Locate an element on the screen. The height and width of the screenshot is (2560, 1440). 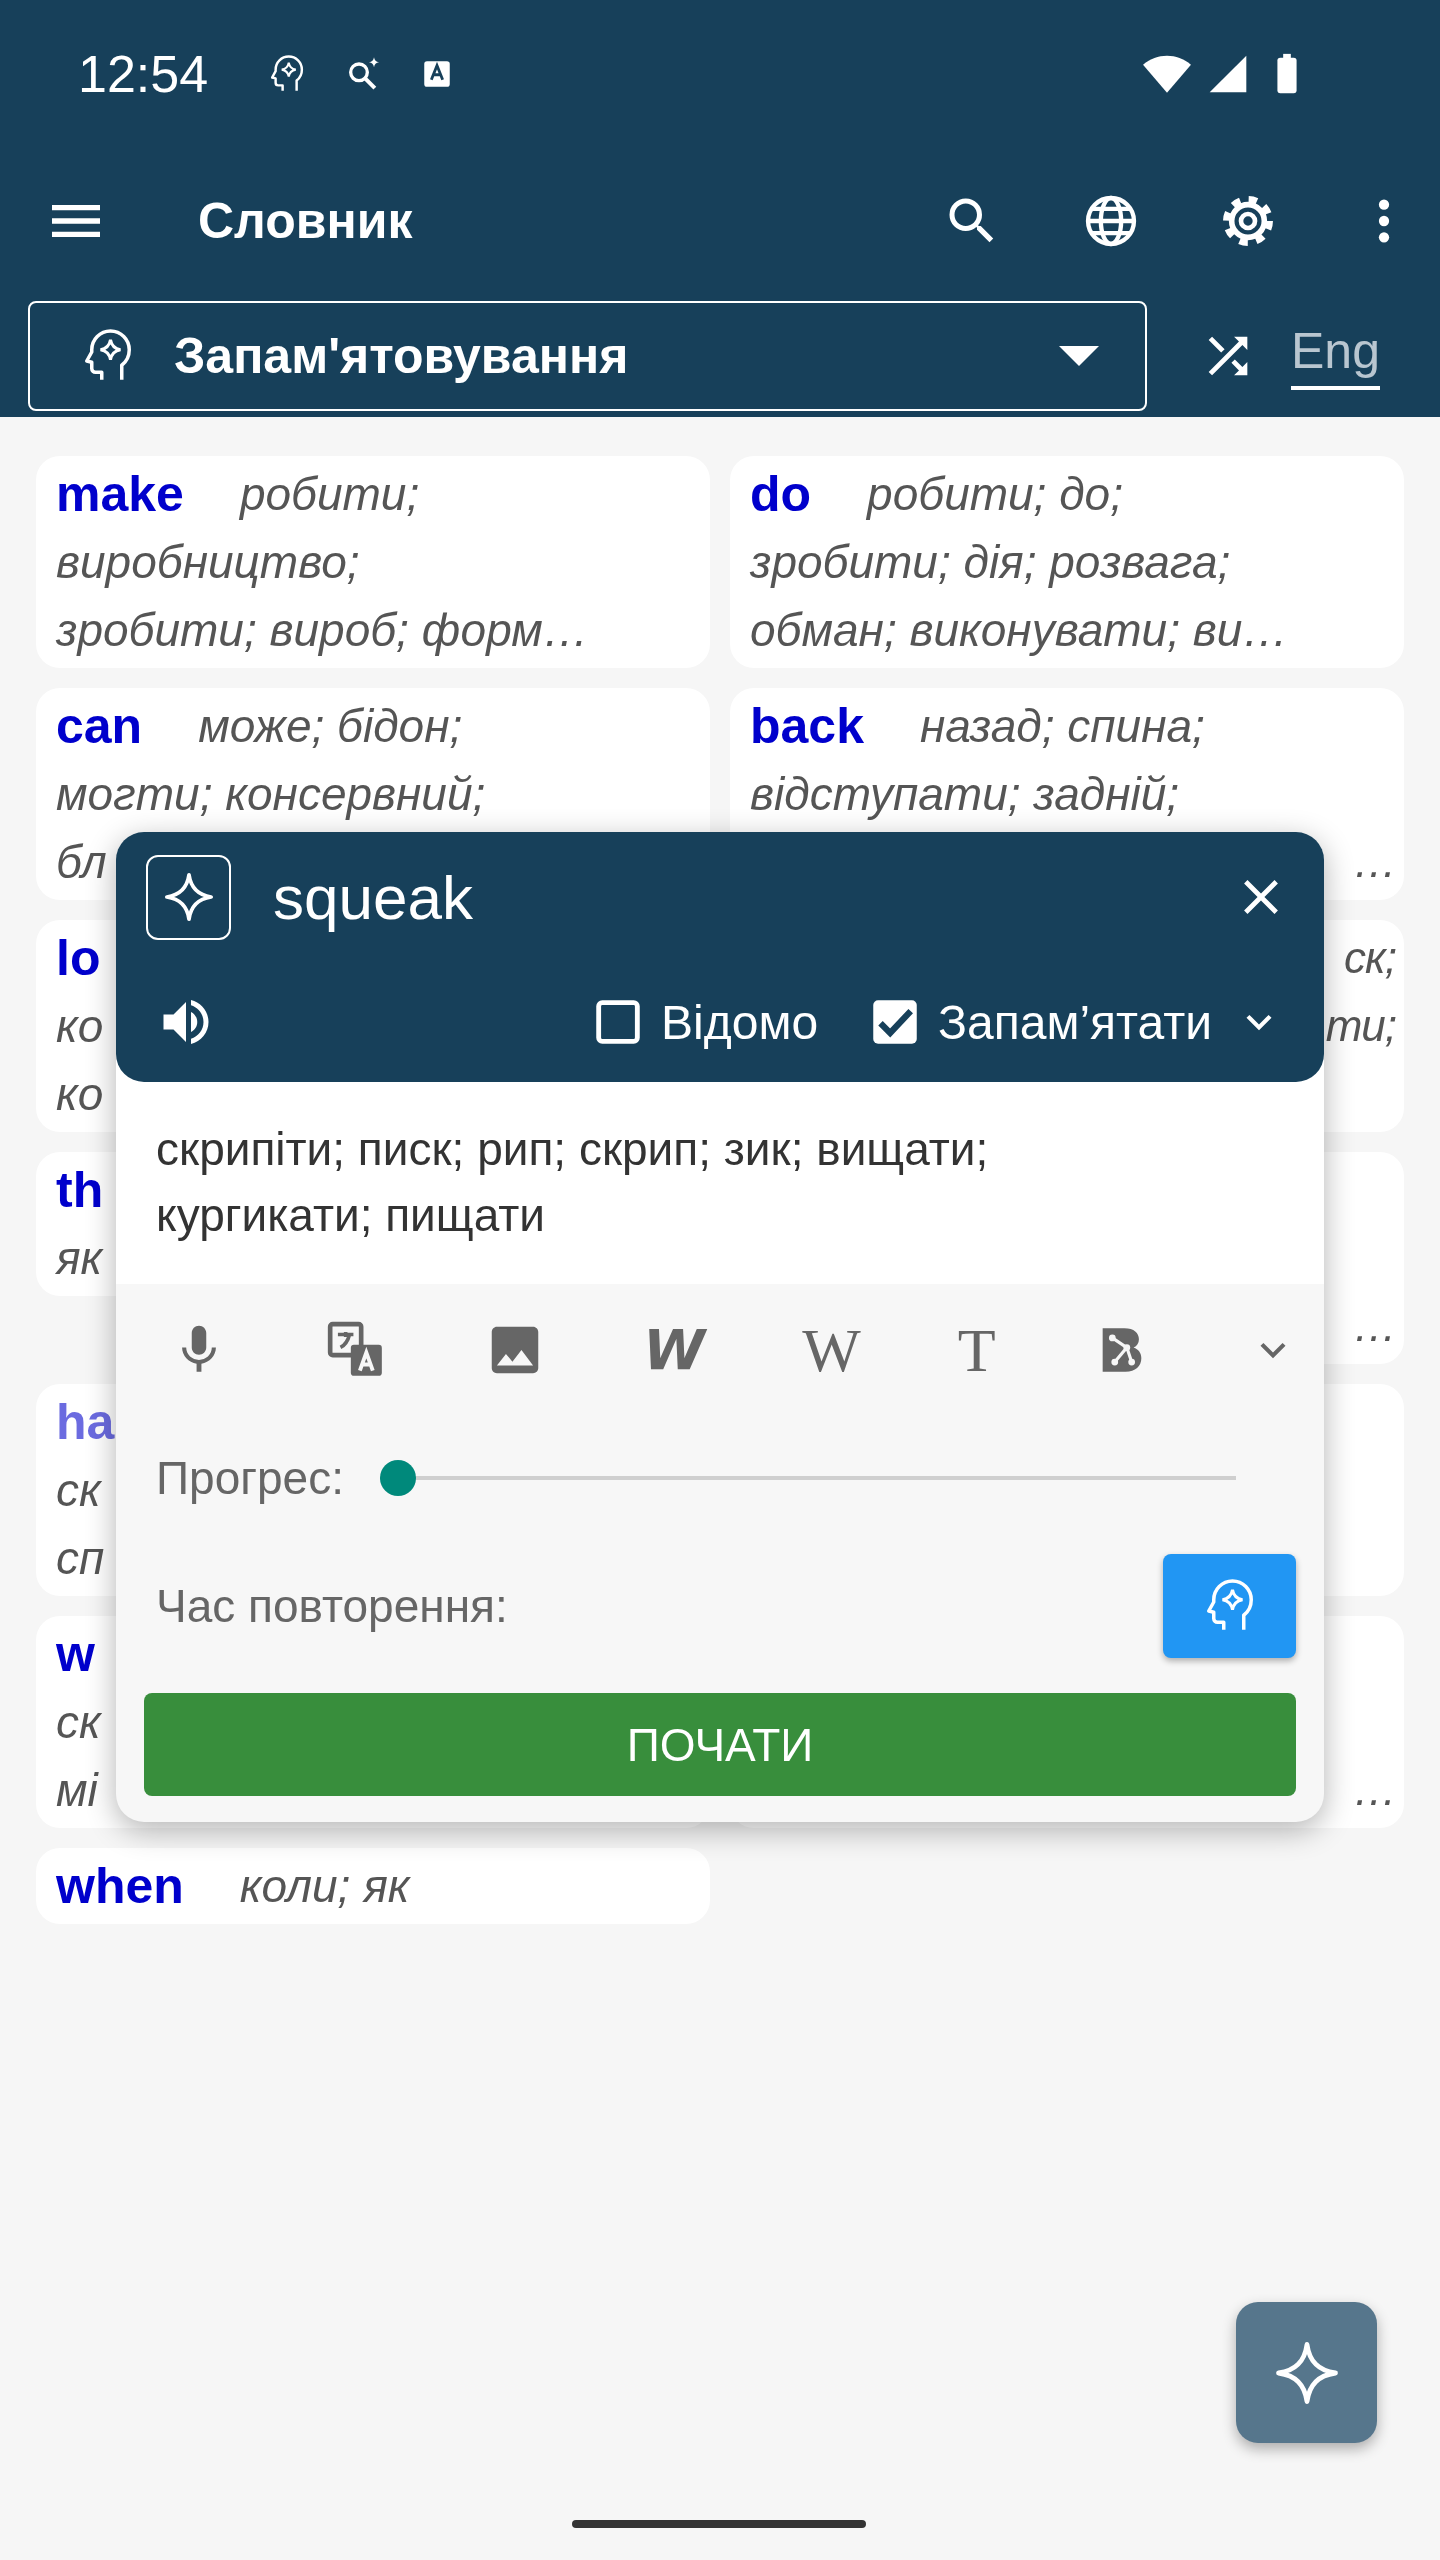
word-text: ha is located at coordinates (85, 1422).